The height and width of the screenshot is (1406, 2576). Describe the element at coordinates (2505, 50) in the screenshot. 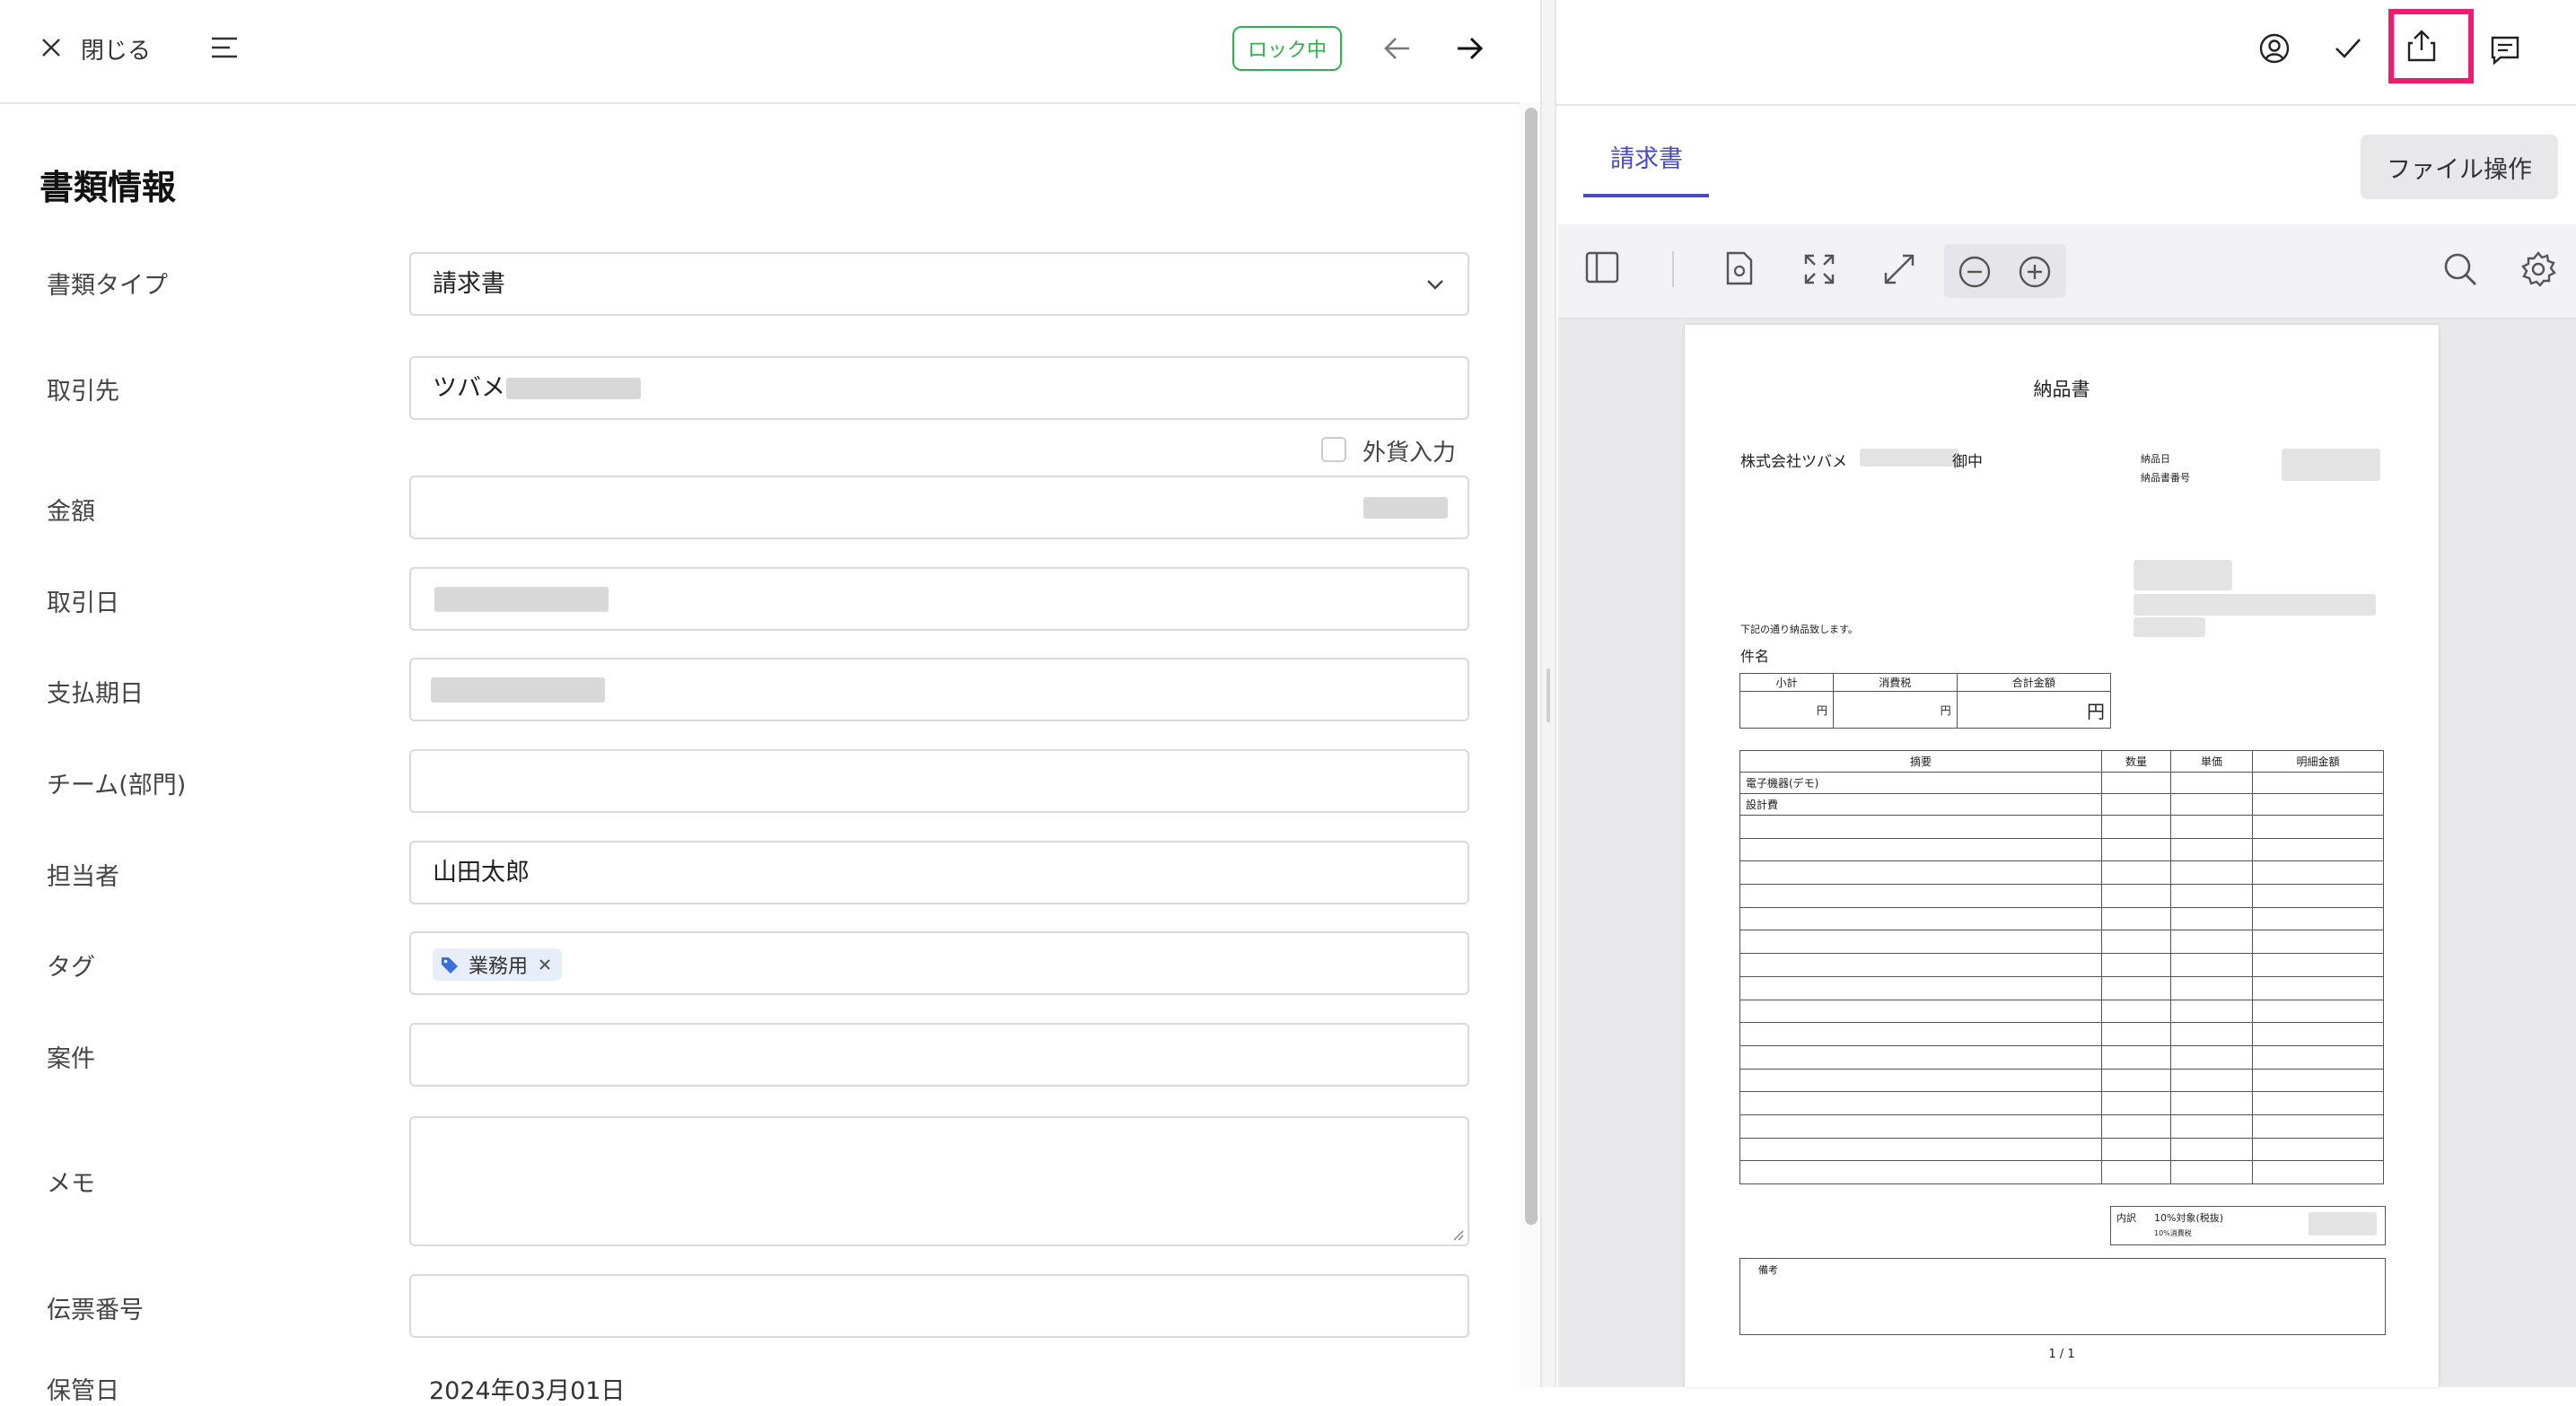

I see `comment-icon` at that location.